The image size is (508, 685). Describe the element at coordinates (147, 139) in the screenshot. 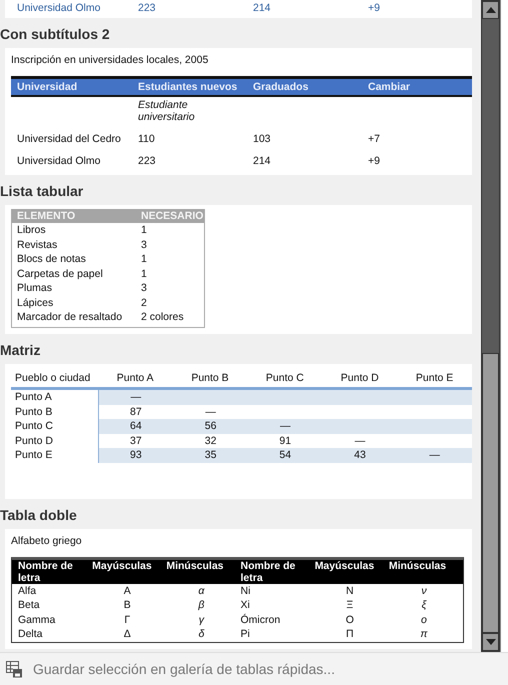

I see `table-cell-text: 110` at that location.